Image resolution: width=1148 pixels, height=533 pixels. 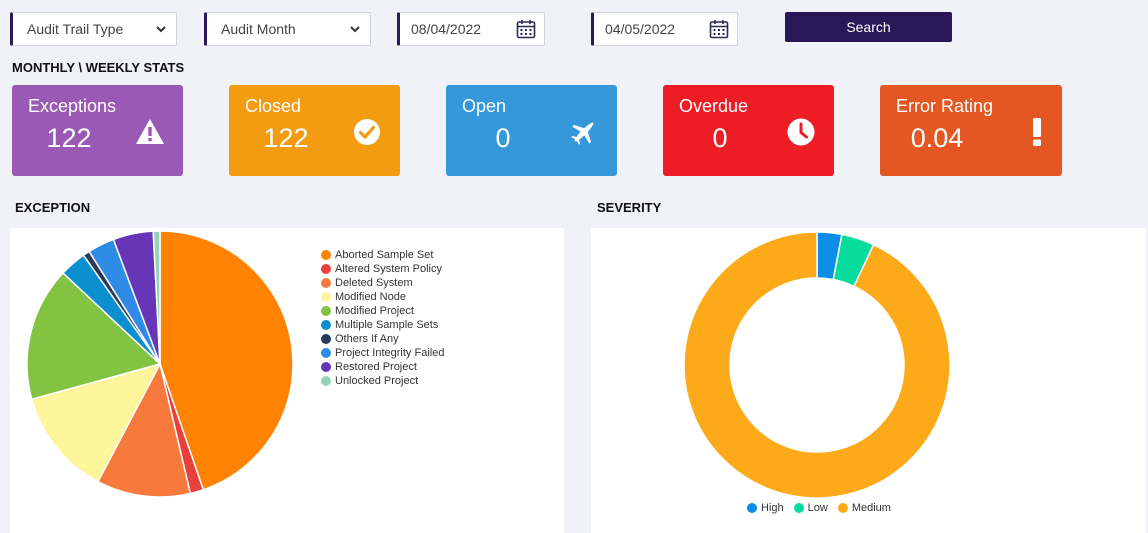 I want to click on audit-trail-type-value: Audit Trail Type, so click(x=75, y=29).